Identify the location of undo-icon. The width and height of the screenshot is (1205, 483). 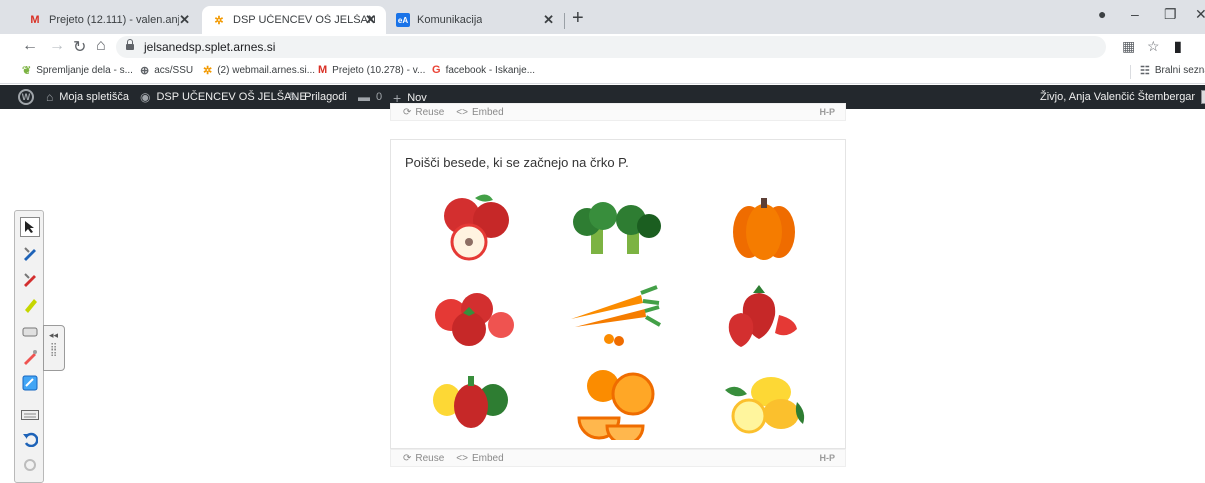
(30, 439).